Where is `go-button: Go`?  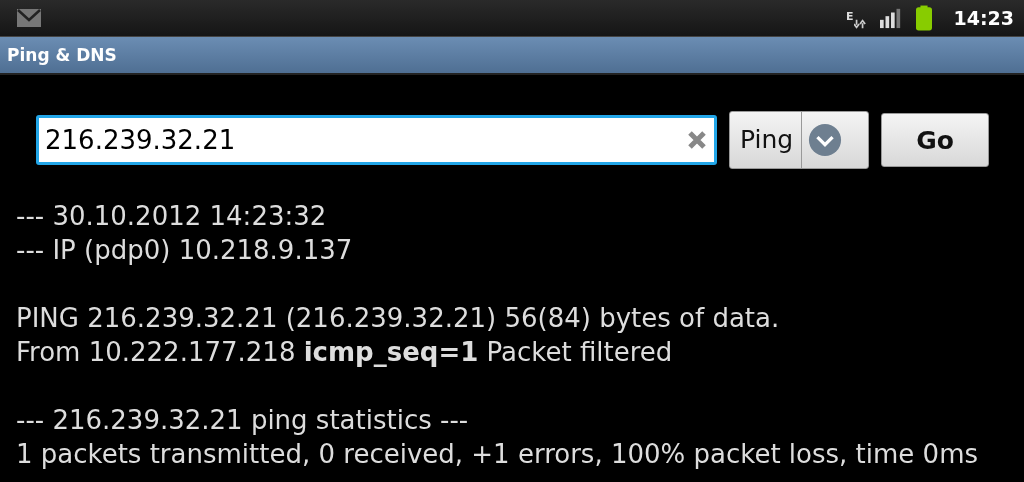
go-button: Go is located at coordinates (935, 140).